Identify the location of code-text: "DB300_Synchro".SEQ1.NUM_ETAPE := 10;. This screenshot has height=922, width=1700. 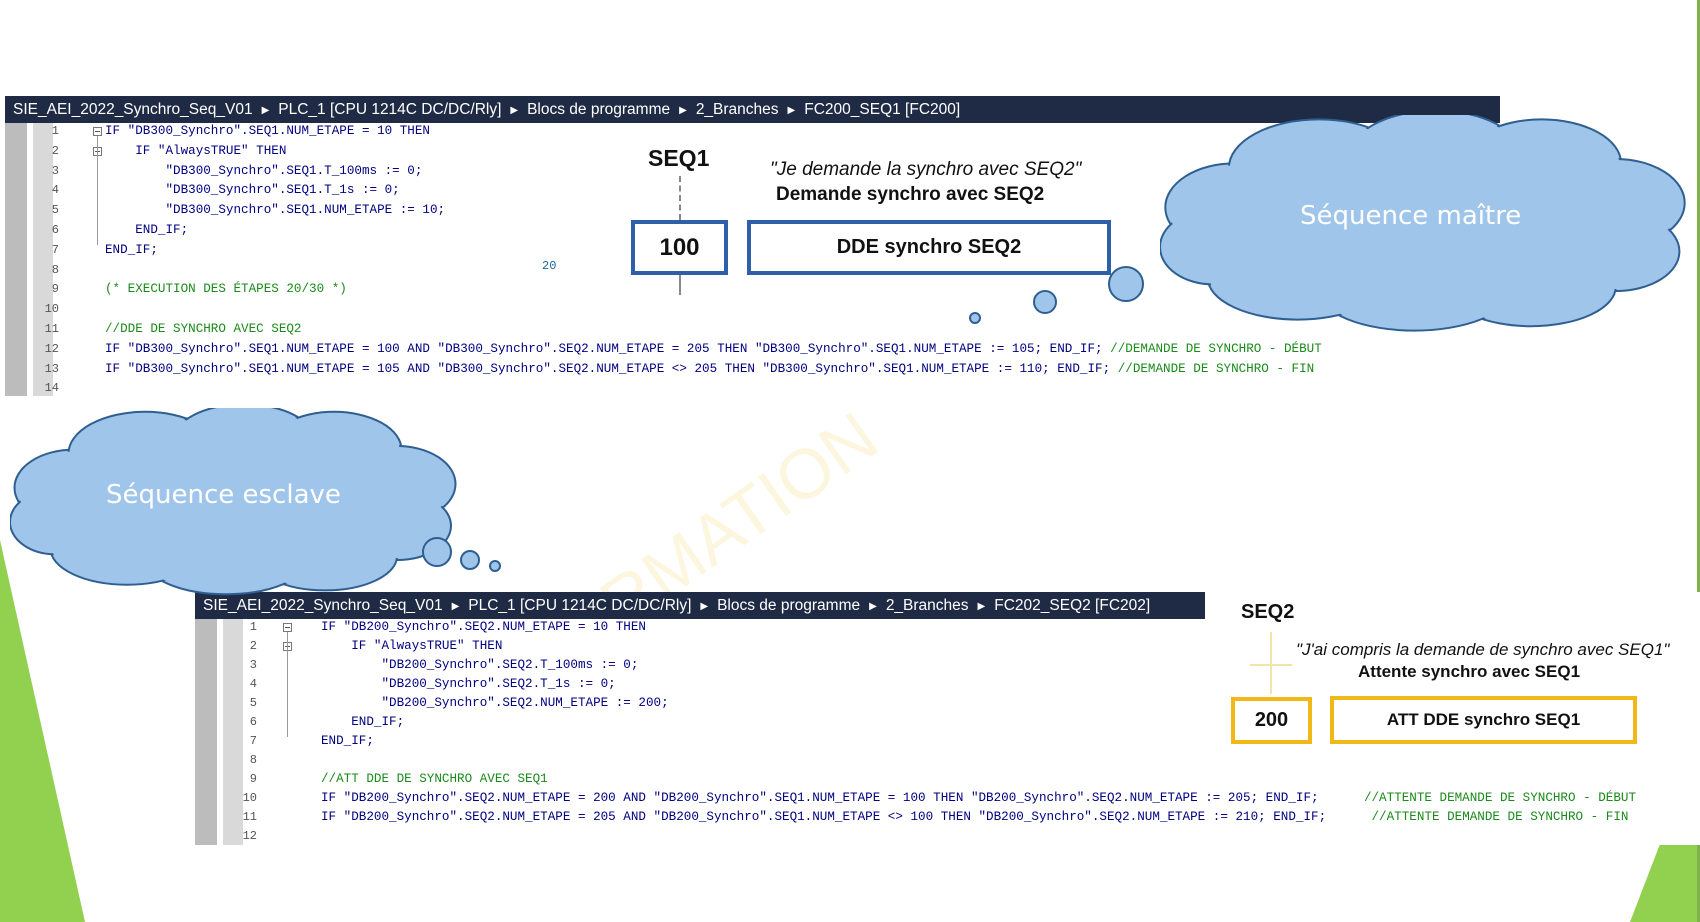
(275, 210).